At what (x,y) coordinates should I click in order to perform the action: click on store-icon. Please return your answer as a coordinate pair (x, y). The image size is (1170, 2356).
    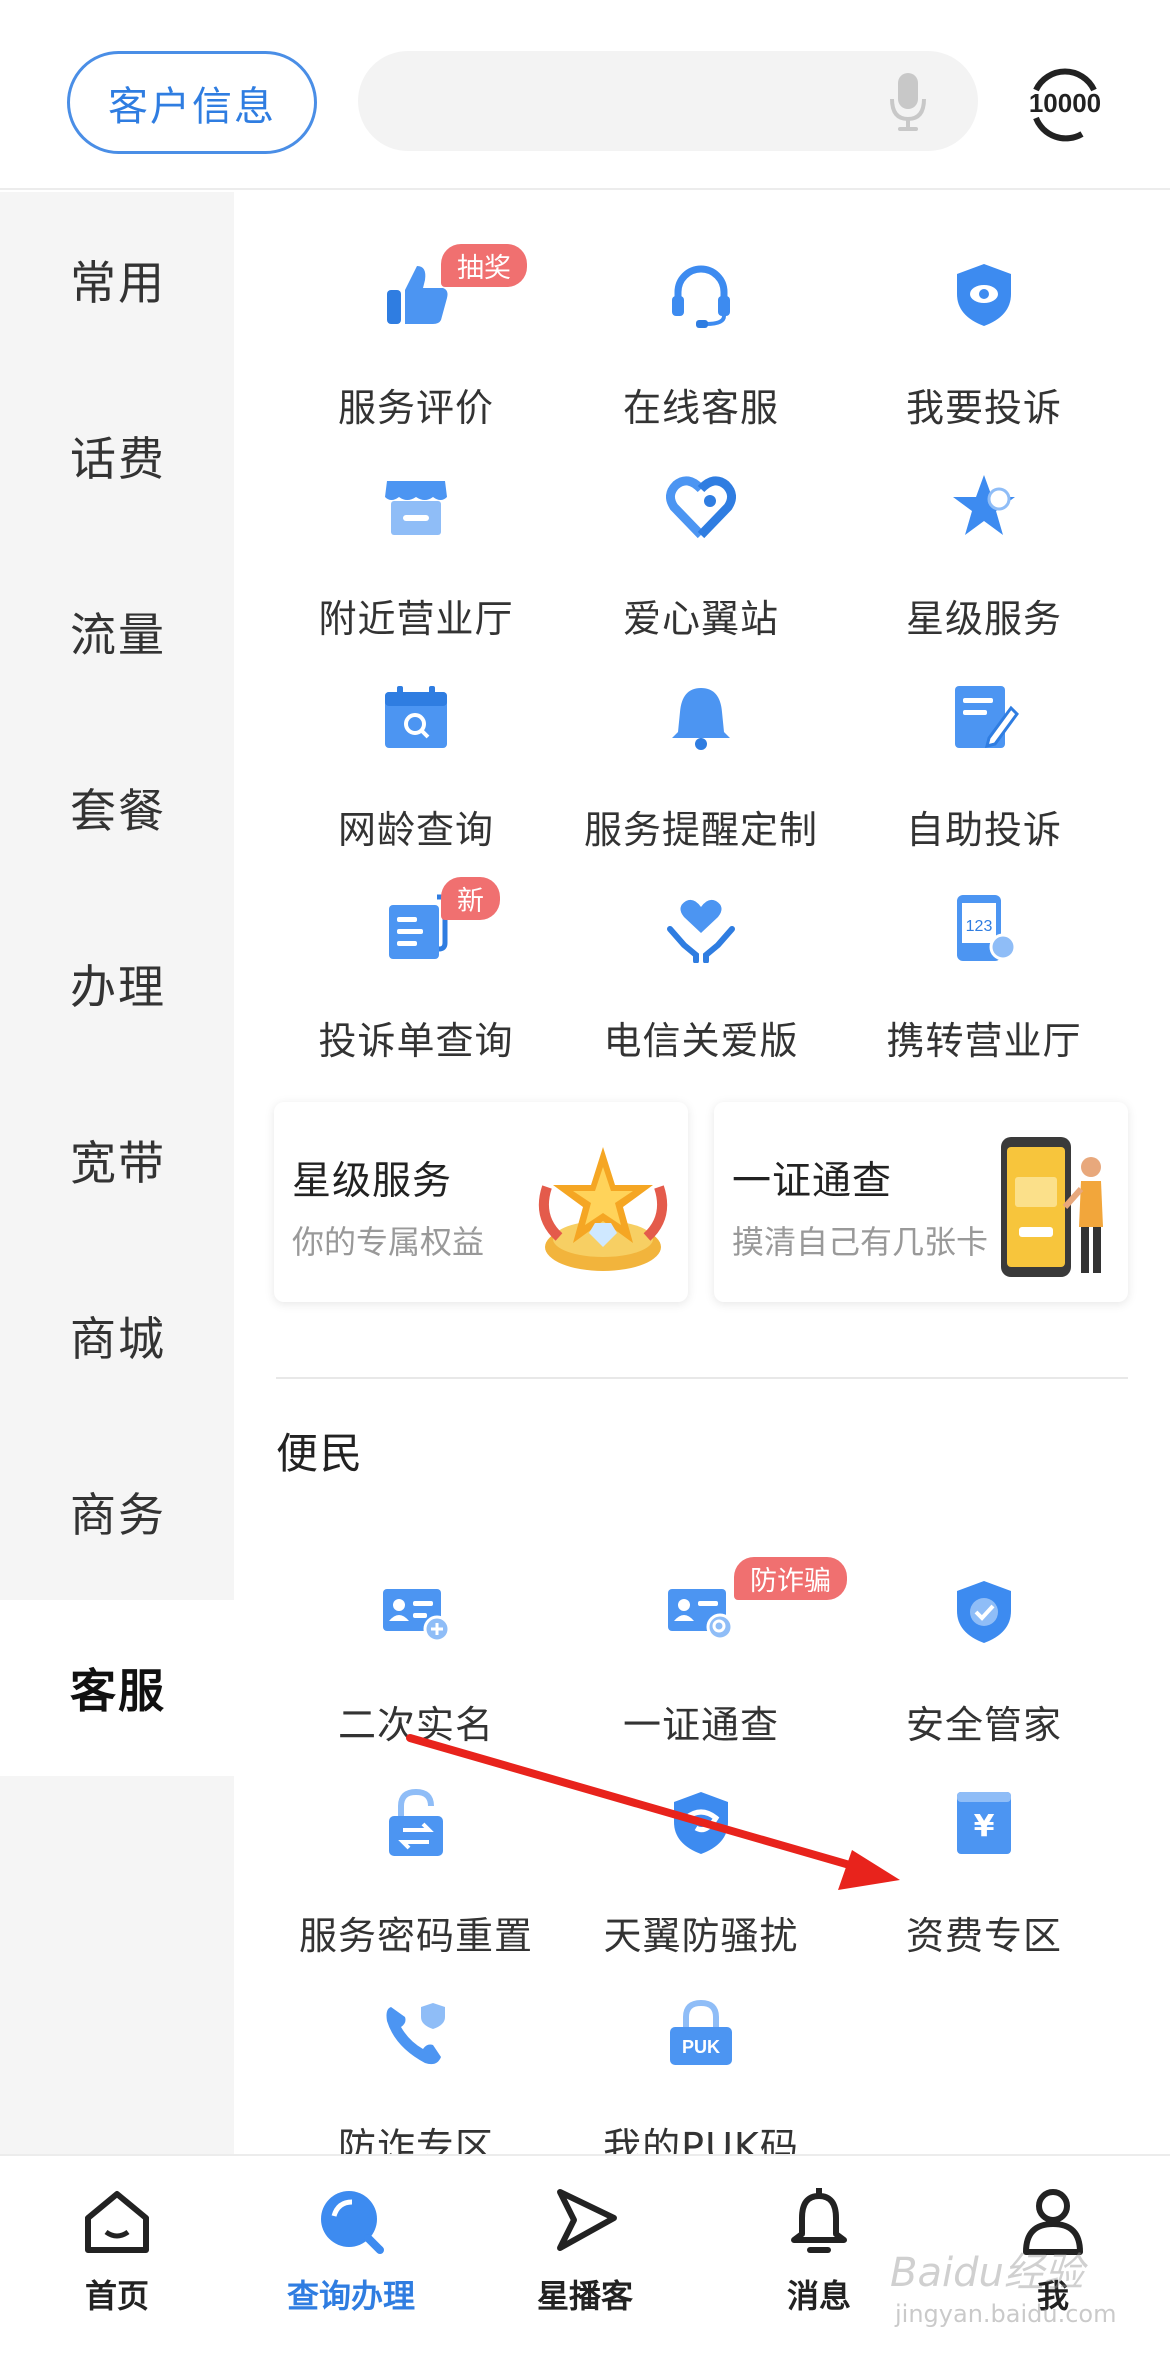
    Looking at the image, I should click on (416, 508).